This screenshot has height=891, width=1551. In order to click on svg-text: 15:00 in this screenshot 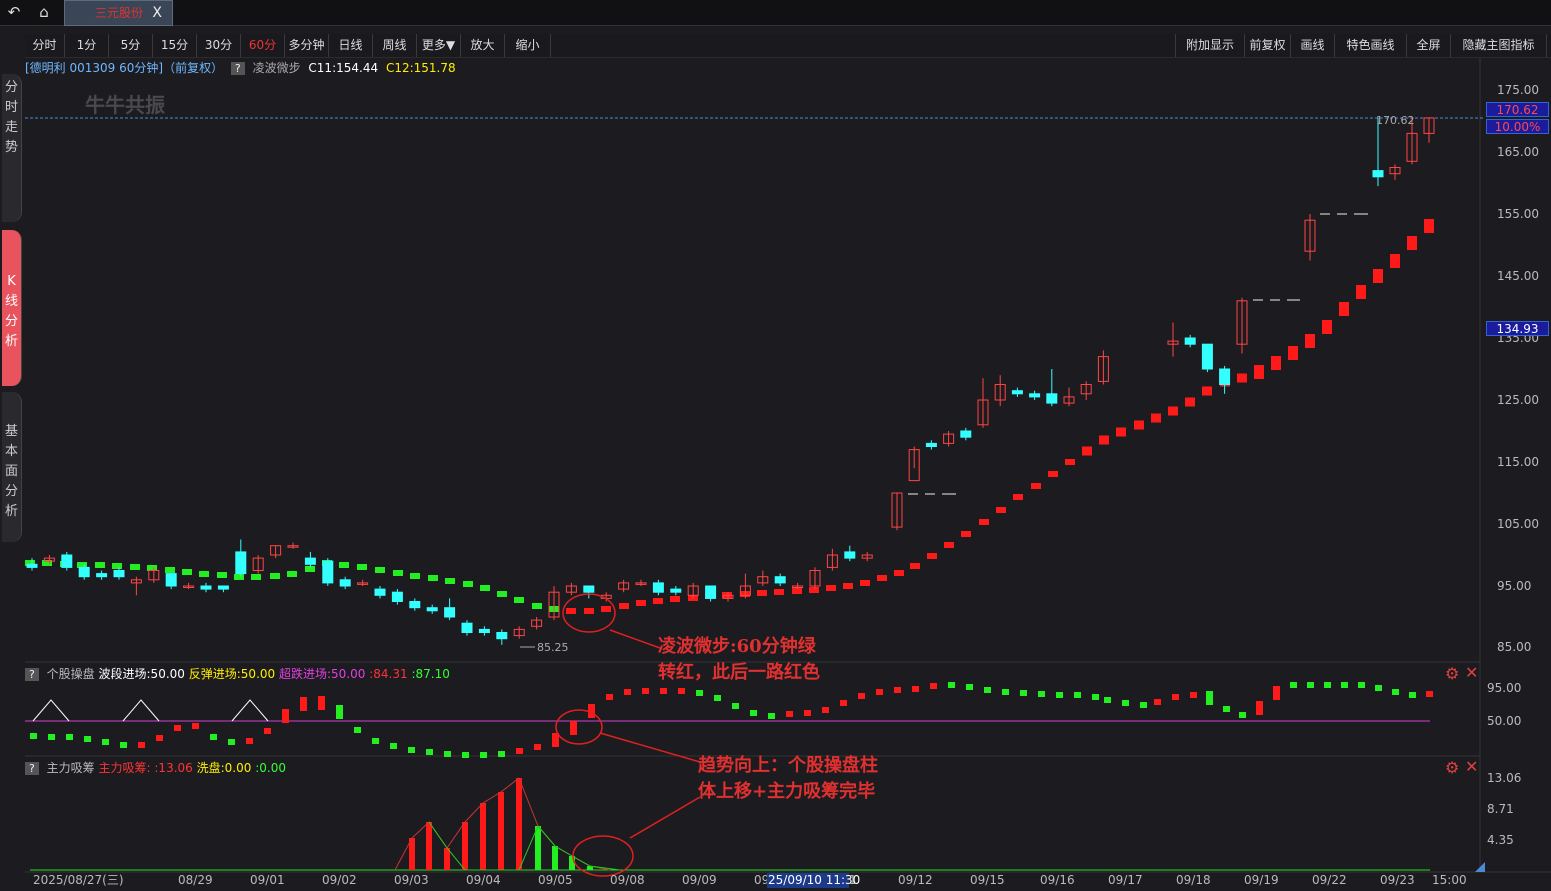, I will do `click(1449, 880)`.